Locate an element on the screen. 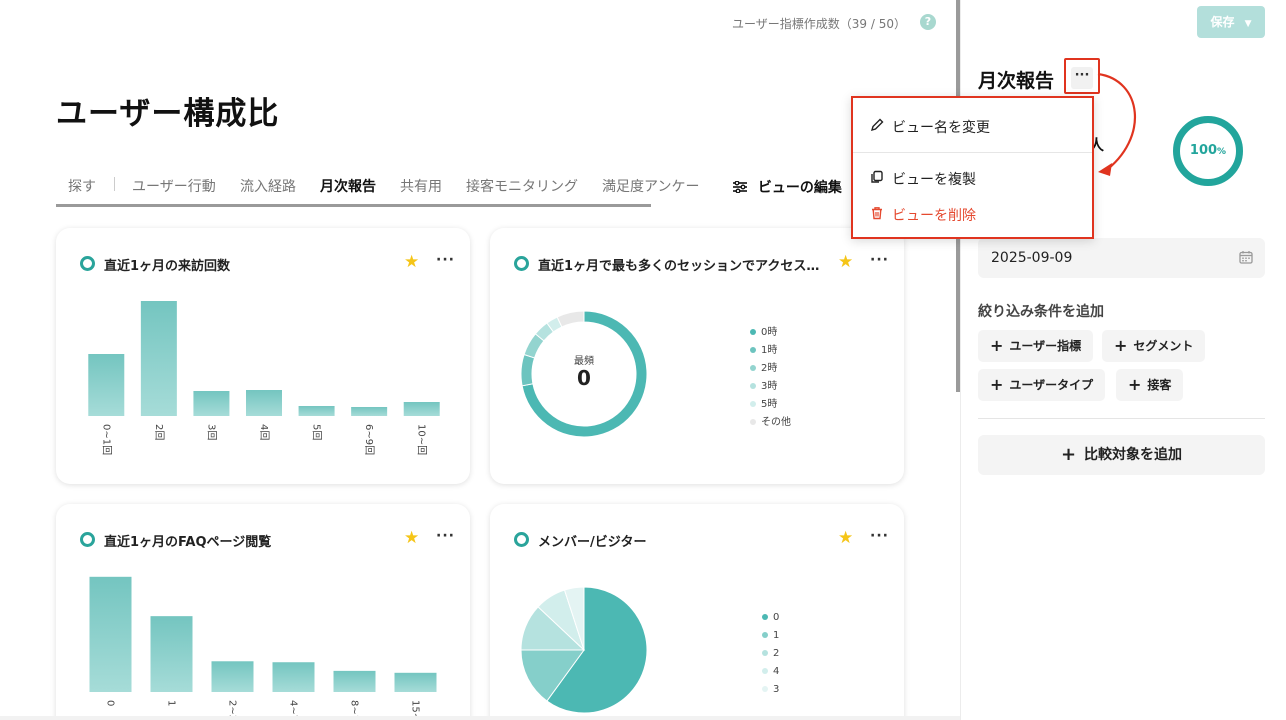 The image size is (1286, 720). filter-section-title: 絞り込み条件を追加 is located at coordinates (1041, 312).